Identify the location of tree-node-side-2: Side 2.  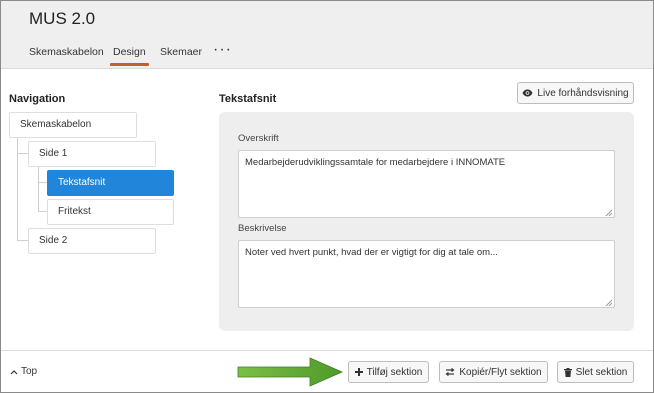
(92, 241).